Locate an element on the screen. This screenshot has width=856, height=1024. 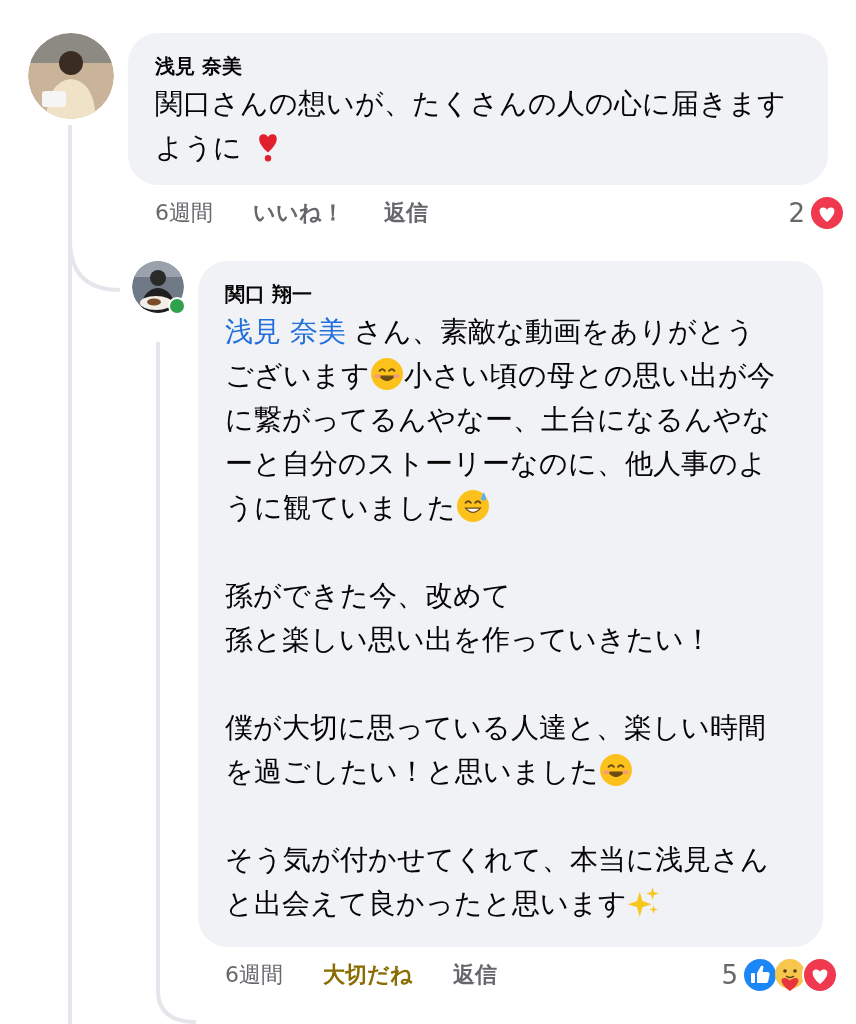
like-link: いいね！ is located at coordinates (298, 213).